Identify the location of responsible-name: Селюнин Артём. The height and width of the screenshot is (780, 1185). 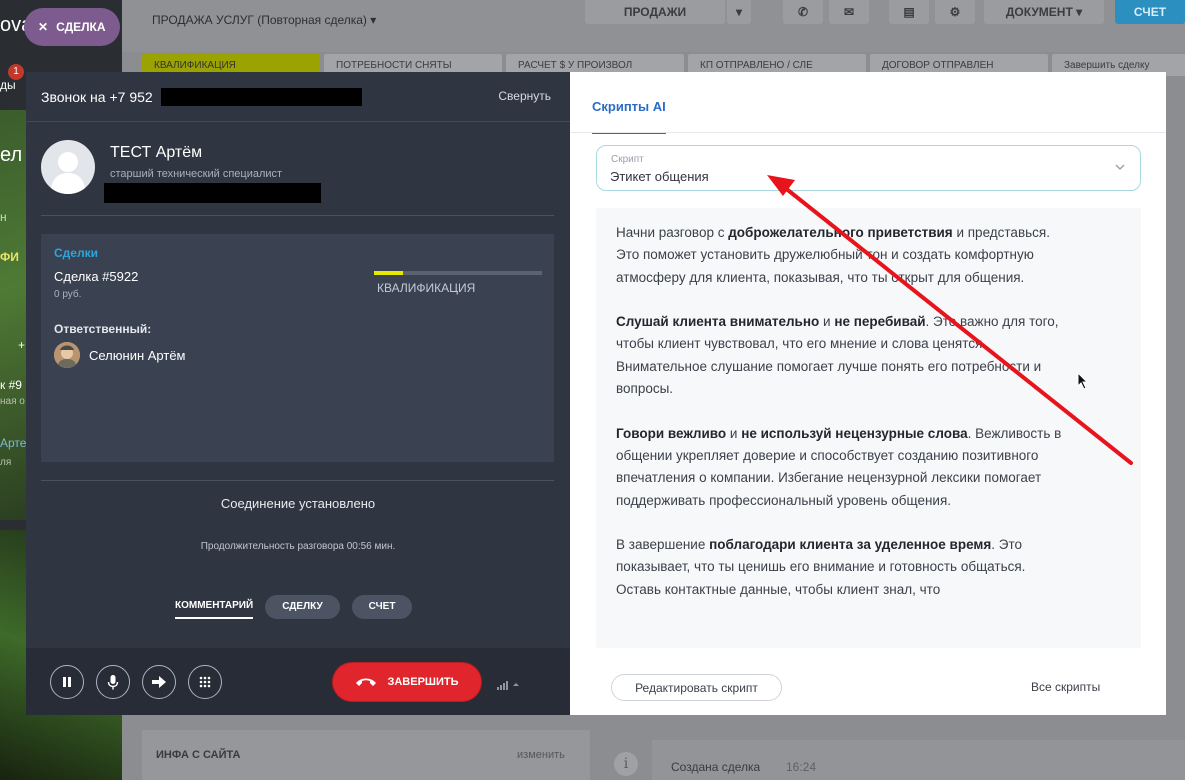
(137, 355).